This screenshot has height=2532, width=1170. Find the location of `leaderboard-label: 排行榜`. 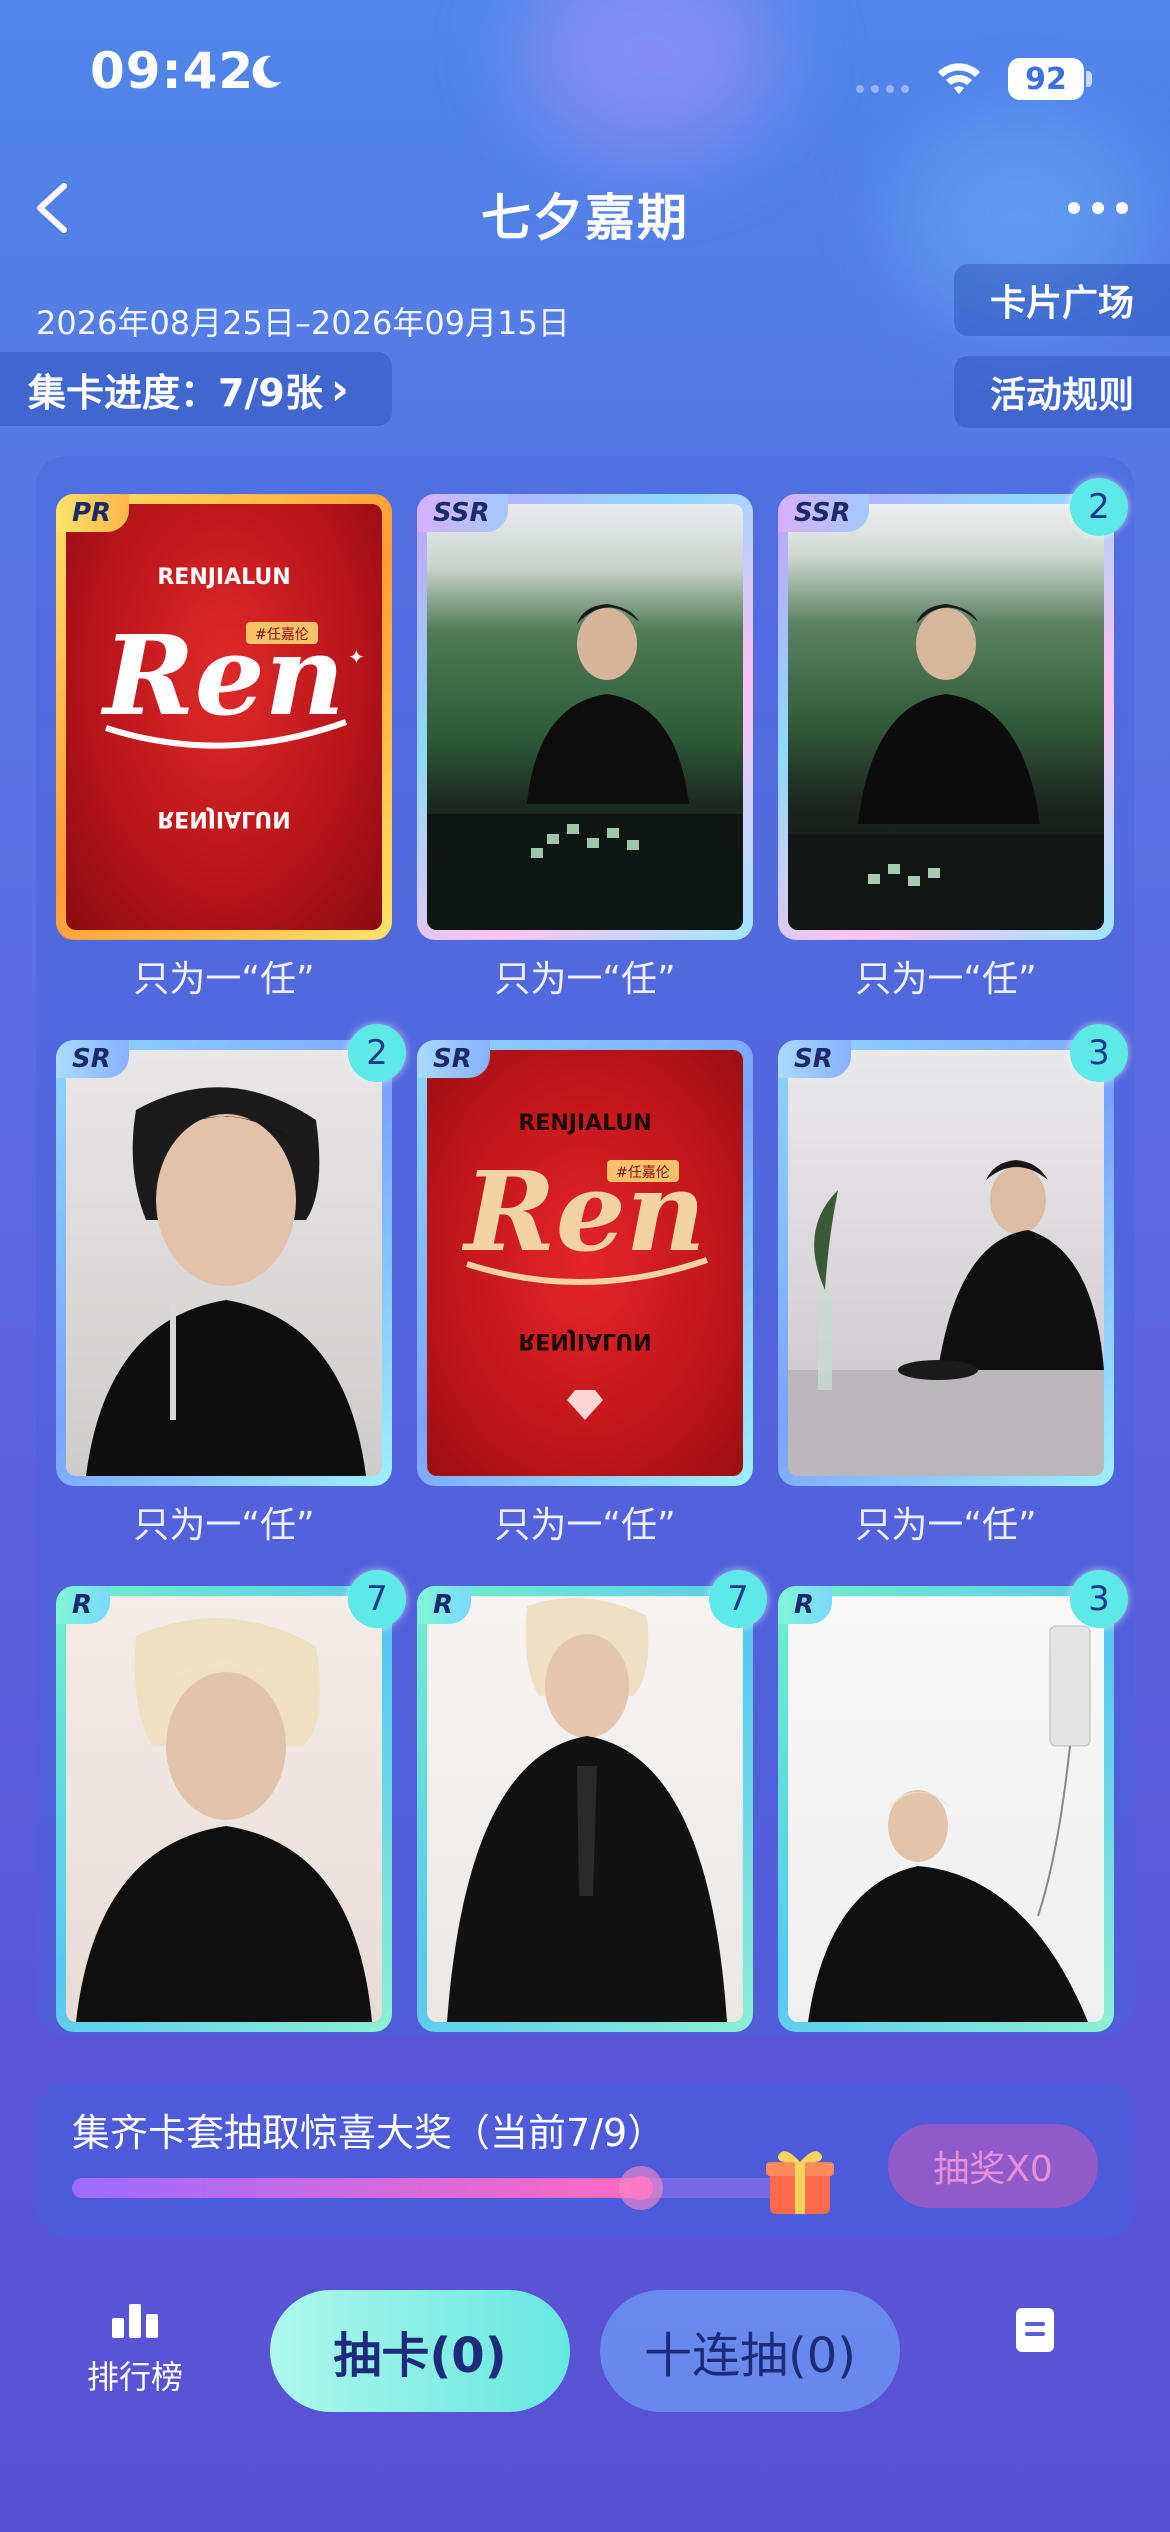

leaderboard-label: 排行榜 is located at coordinates (134, 2377).